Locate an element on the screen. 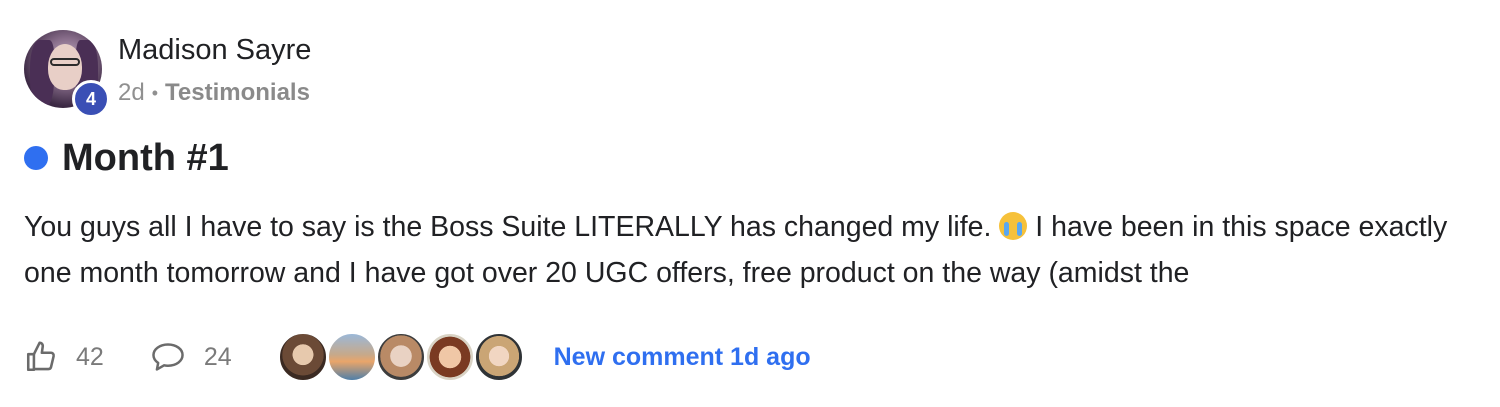 The image size is (1500, 407). post-title-row: Month #1 is located at coordinates (126, 158).